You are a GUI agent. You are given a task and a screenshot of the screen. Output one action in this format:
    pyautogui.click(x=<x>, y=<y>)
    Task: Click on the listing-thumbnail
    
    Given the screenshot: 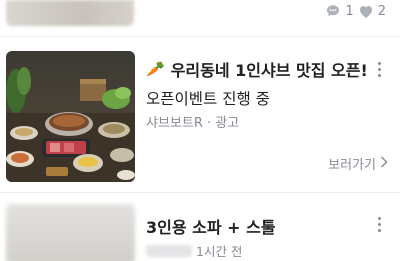 What is the action you would take?
    pyautogui.click(x=70, y=232)
    